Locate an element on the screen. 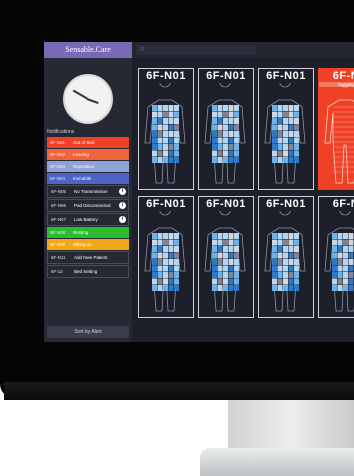  notification-label: No Transmission is located at coordinates (91, 191).